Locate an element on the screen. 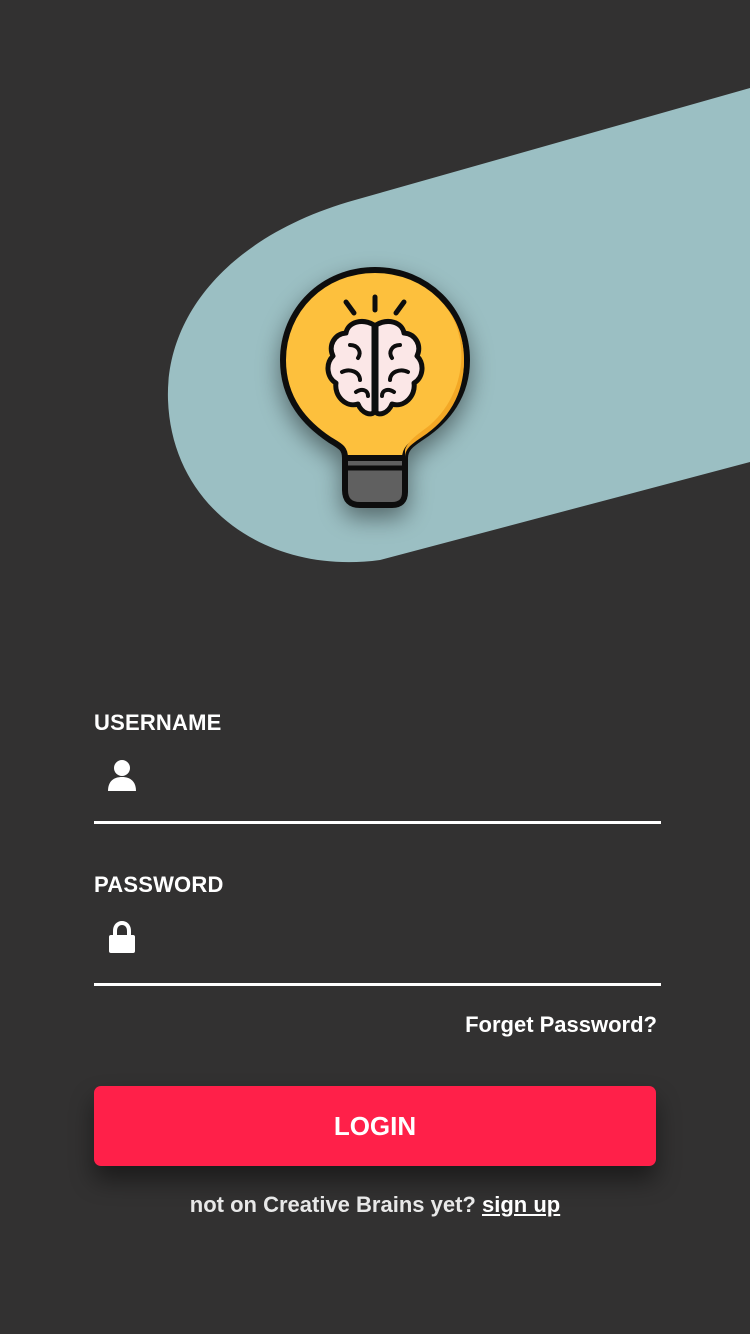 The image size is (750, 1334). lock-icon is located at coordinates (122, 937).